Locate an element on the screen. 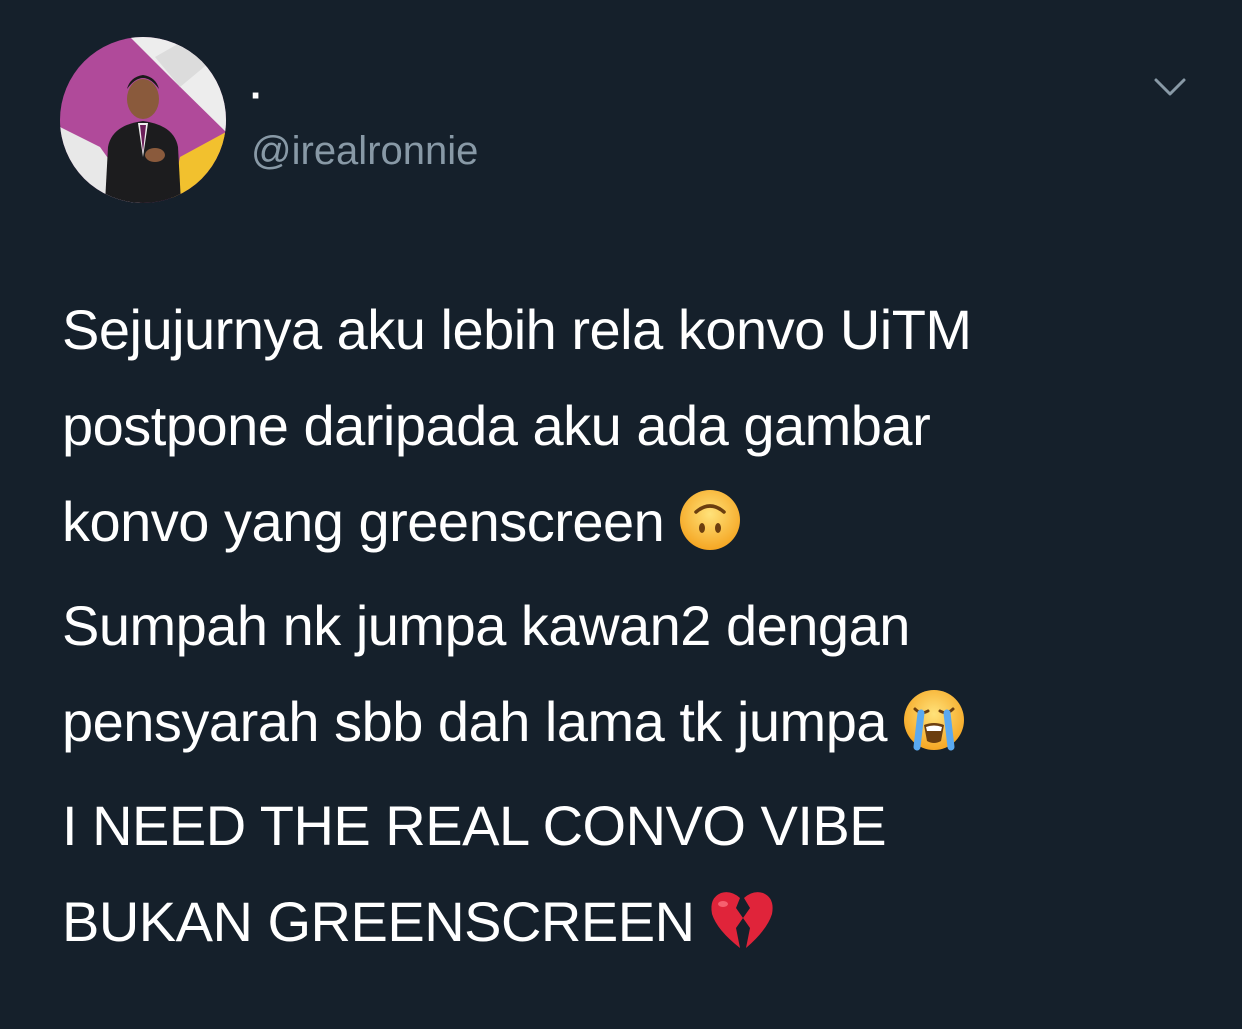 The image size is (1242, 1029). tweet-line-with-emoji: pensyarah sbb dah lama tk jumpa is located at coordinates (622, 722).